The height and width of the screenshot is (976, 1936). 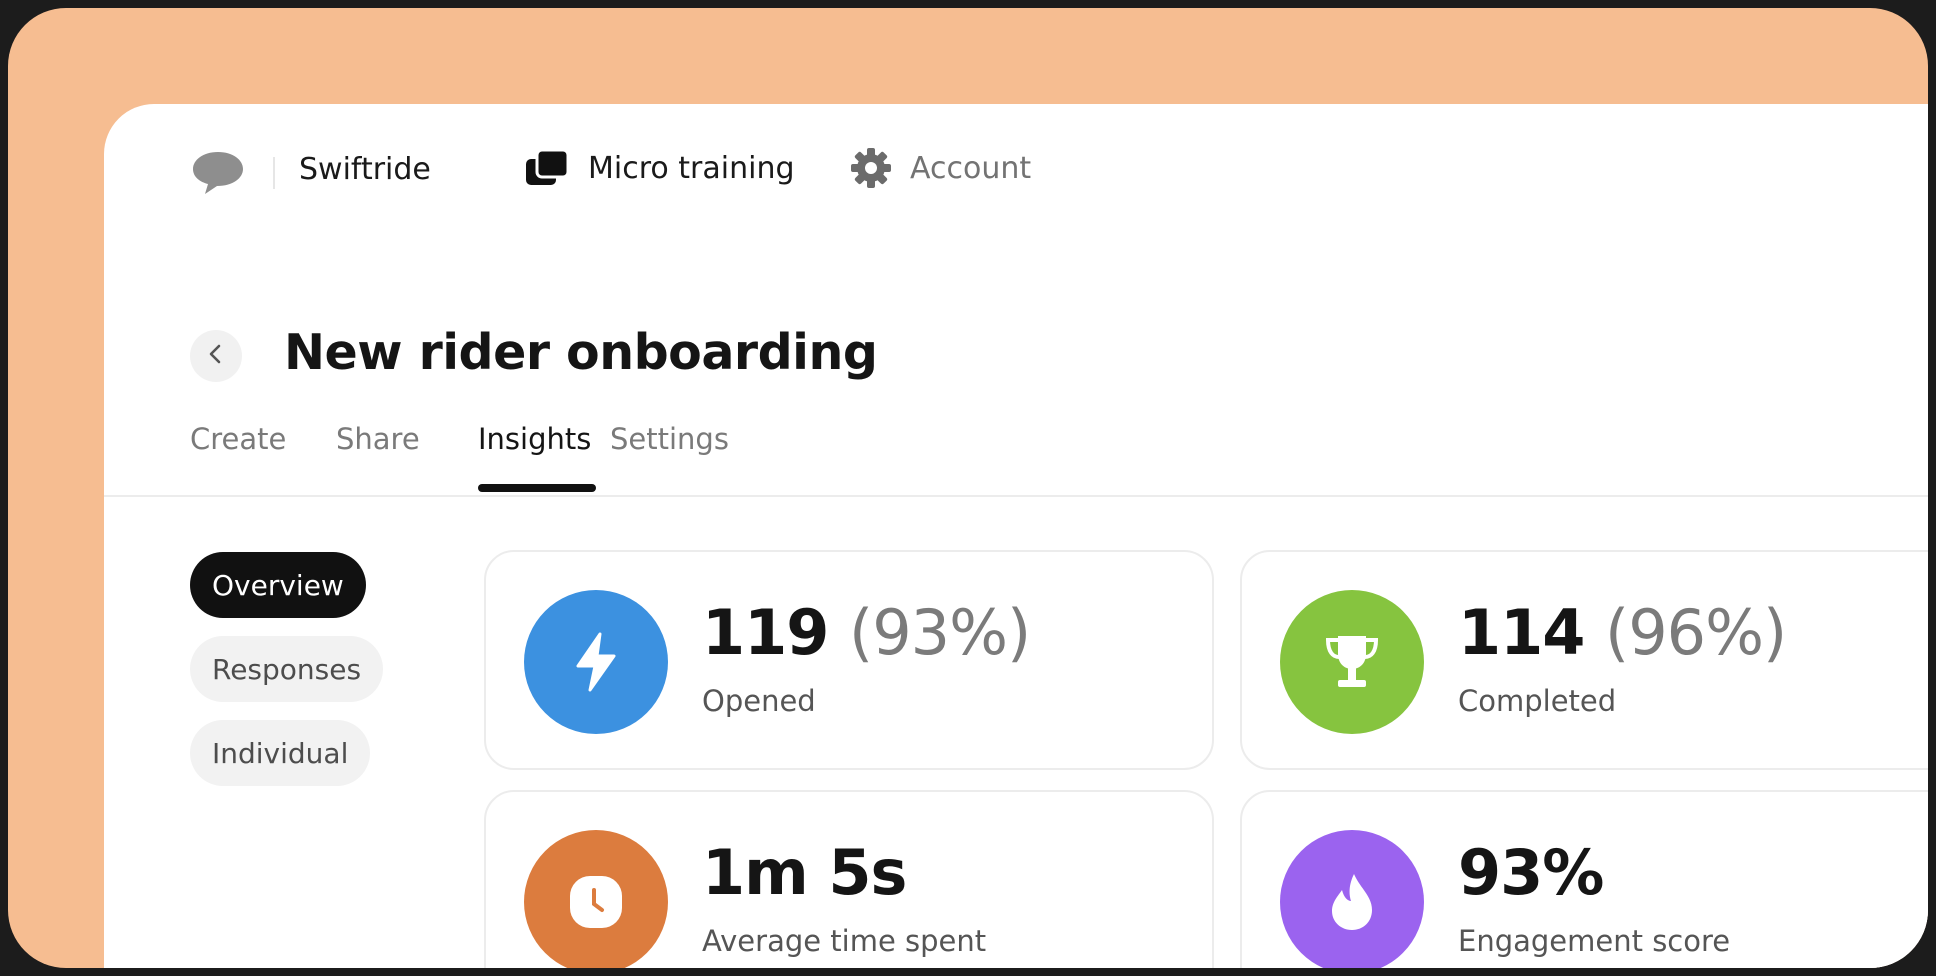 What do you see at coordinates (759, 701) in the screenshot?
I see `opened-label: Opened` at bounding box center [759, 701].